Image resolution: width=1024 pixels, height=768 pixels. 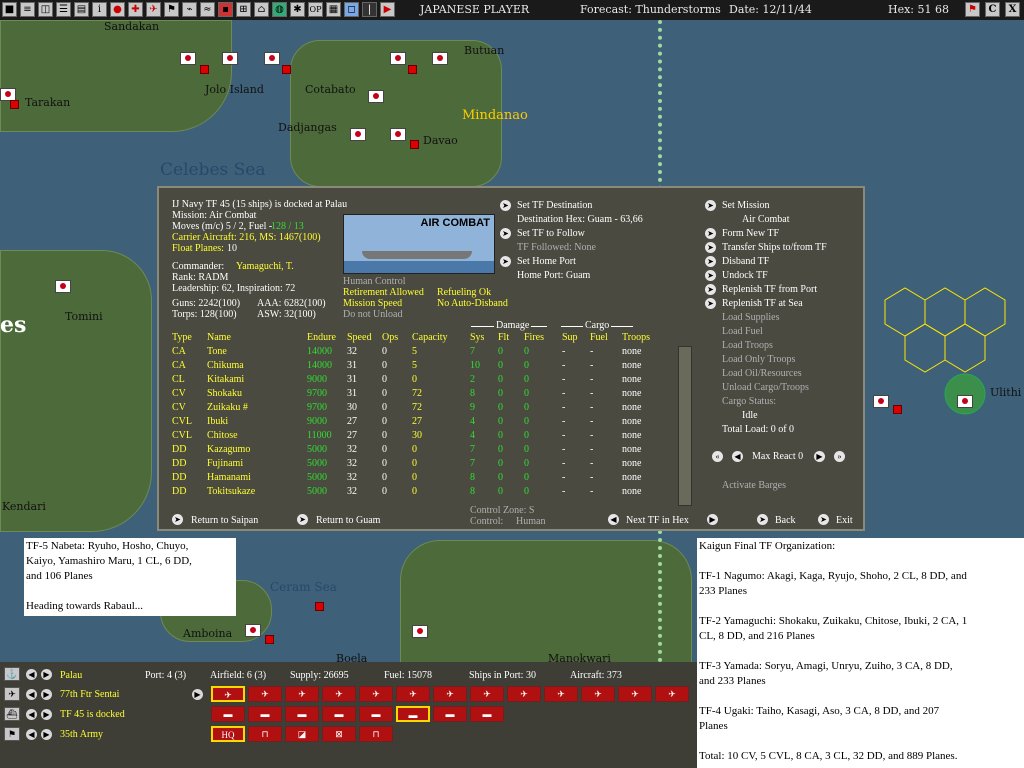 I want to click on grid-icon: ▦, so click(x=333, y=9).